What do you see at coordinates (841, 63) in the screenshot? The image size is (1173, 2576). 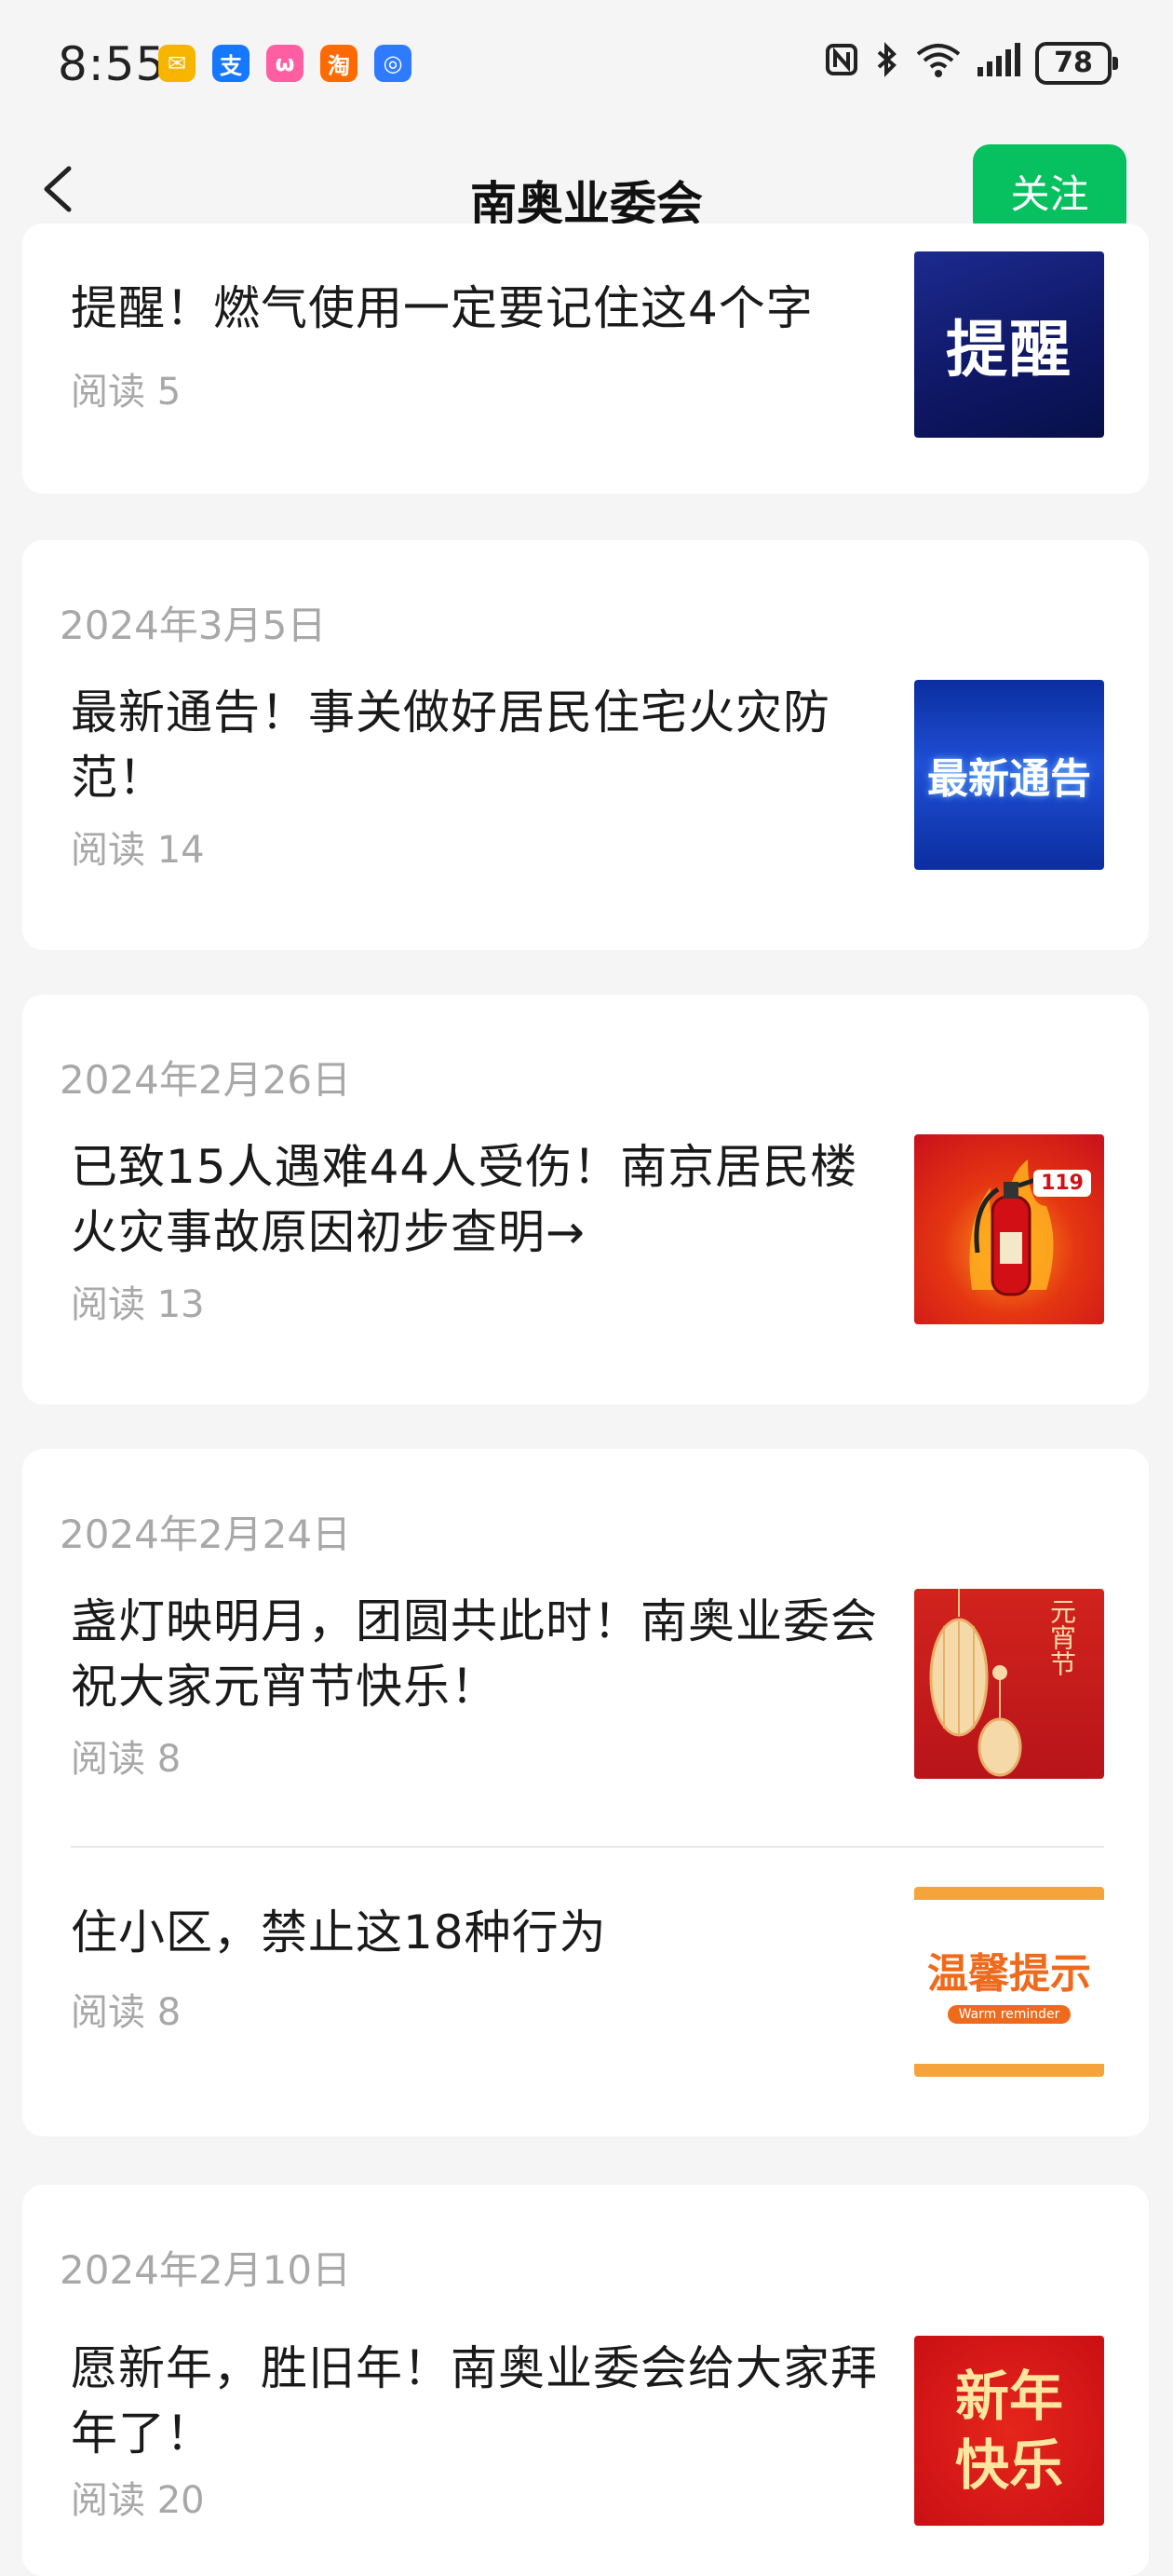 I see `nfc-icon` at bounding box center [841, 63].